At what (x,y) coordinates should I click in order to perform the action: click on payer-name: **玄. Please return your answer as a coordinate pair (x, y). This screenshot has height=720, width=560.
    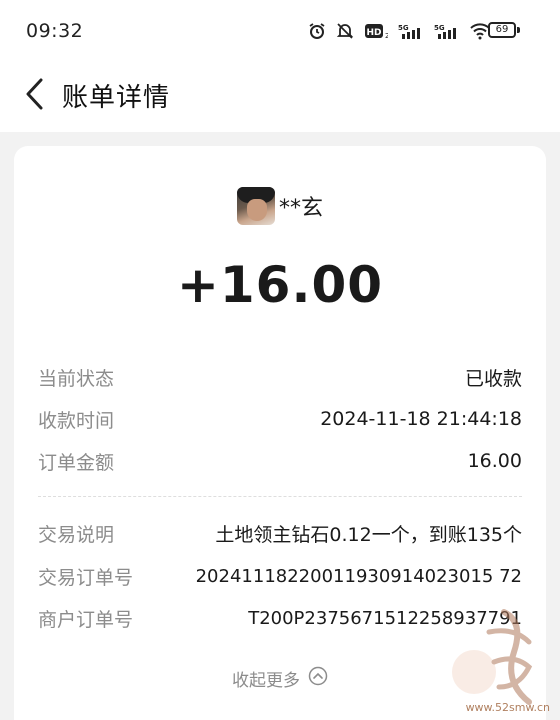
    Looking at the image, I should click on (300, 208).